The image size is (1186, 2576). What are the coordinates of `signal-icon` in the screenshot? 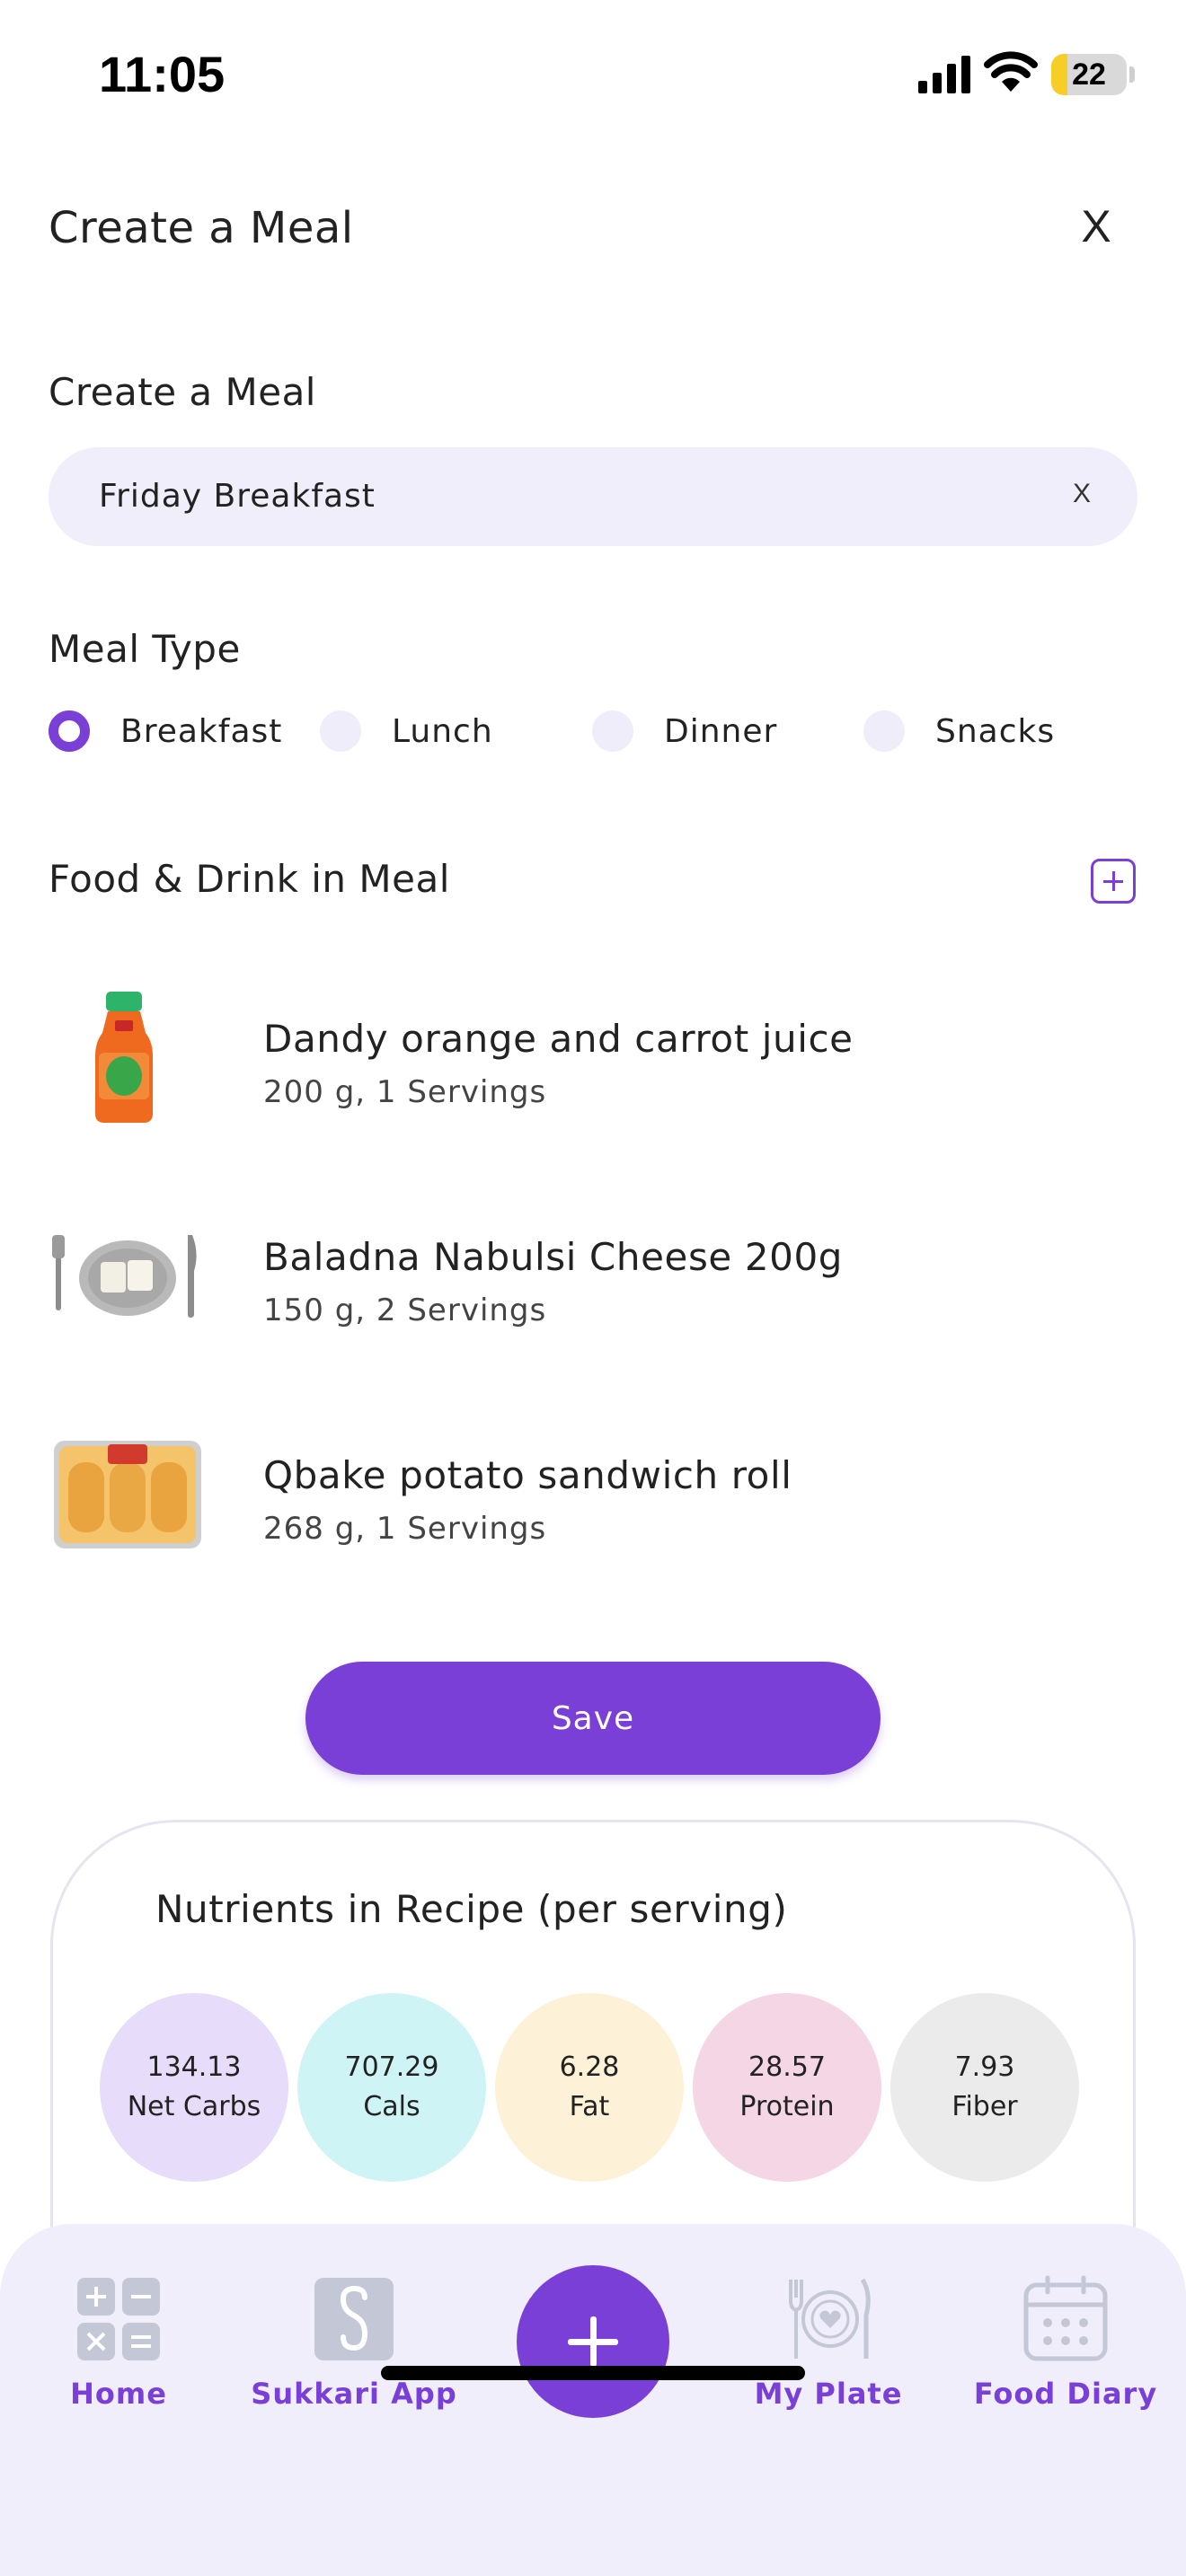 It's located at (944, 74).